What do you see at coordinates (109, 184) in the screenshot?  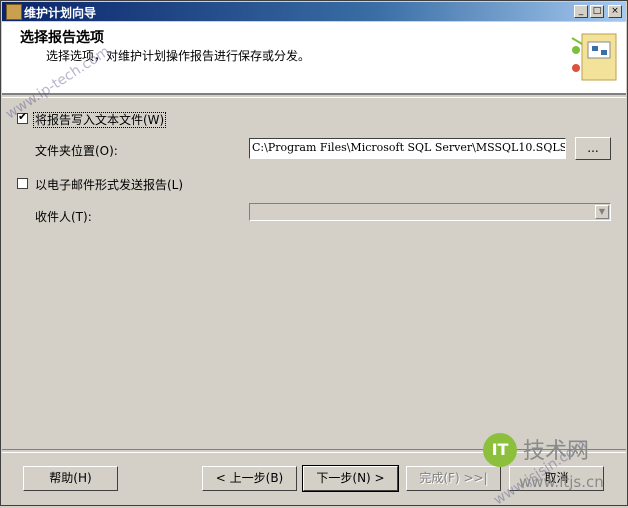 I see `email-report-label: 以电子邮件形式发送报告(L)` at bounding box center [109, 184].